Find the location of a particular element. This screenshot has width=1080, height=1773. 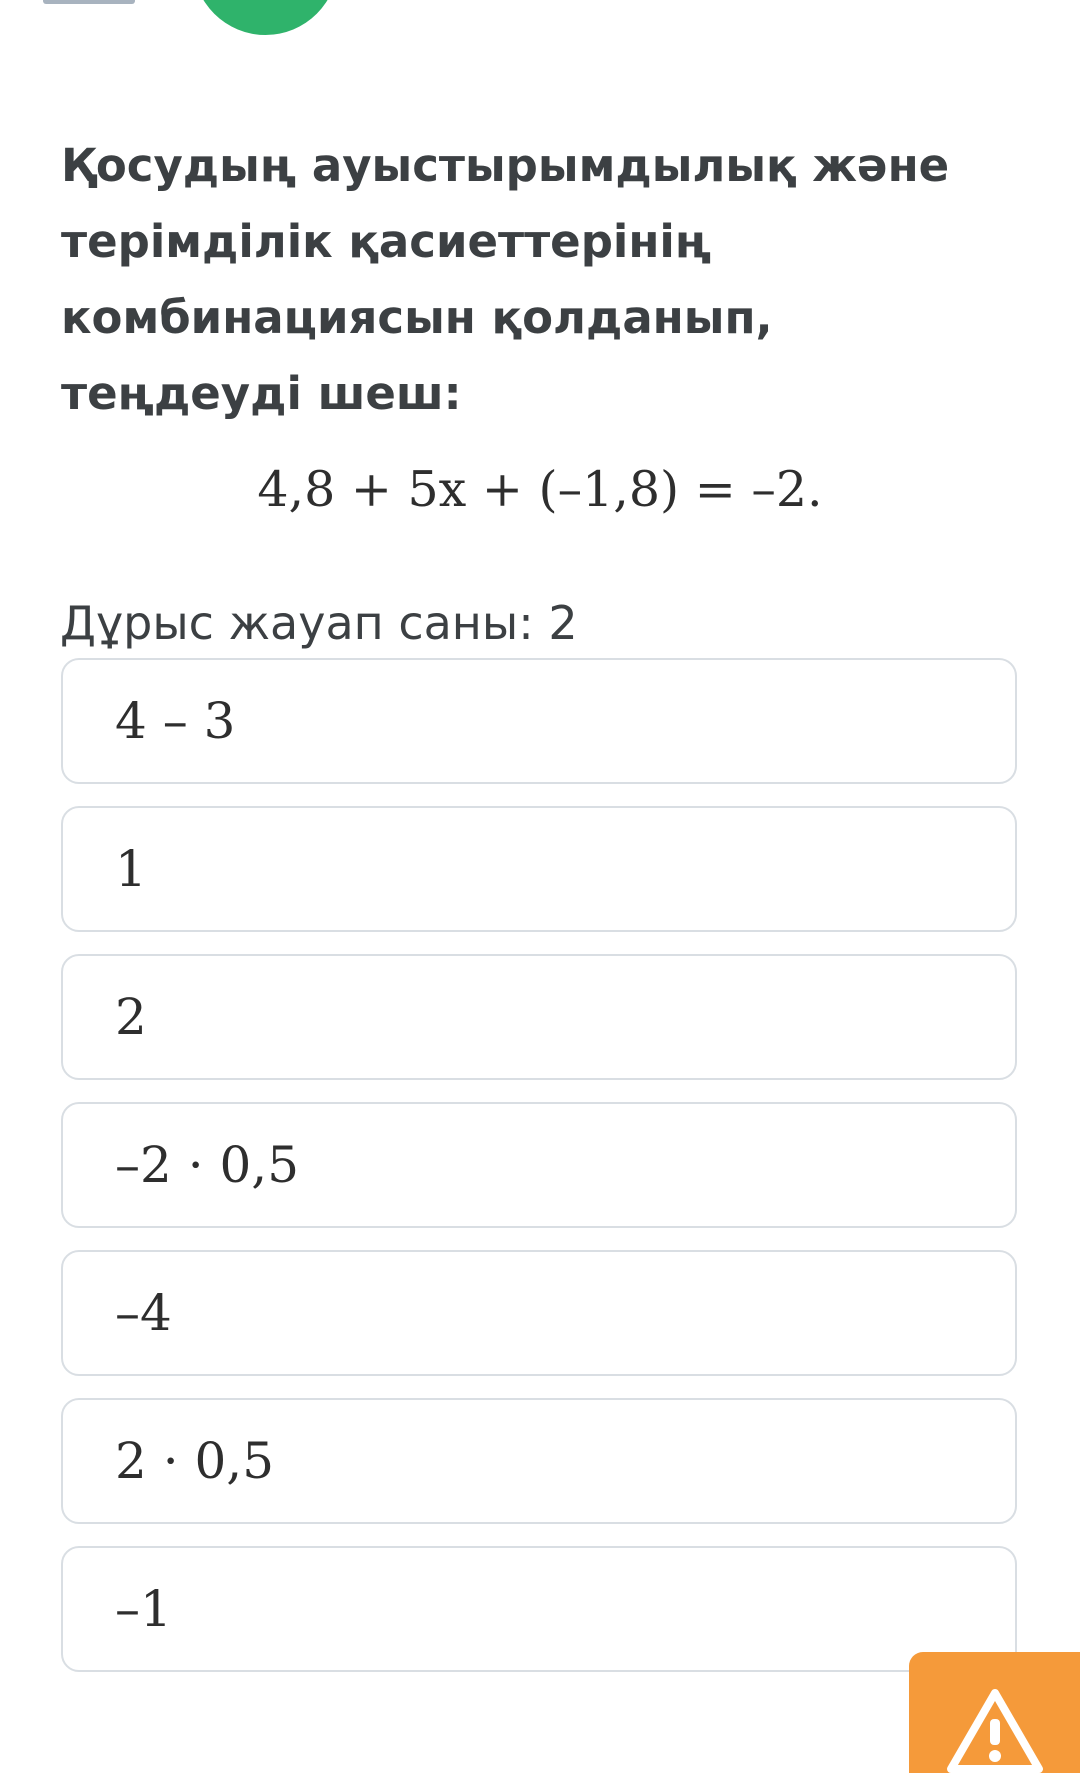

answer-option-1: 4 – 3 is located at coordinates (539, 721).